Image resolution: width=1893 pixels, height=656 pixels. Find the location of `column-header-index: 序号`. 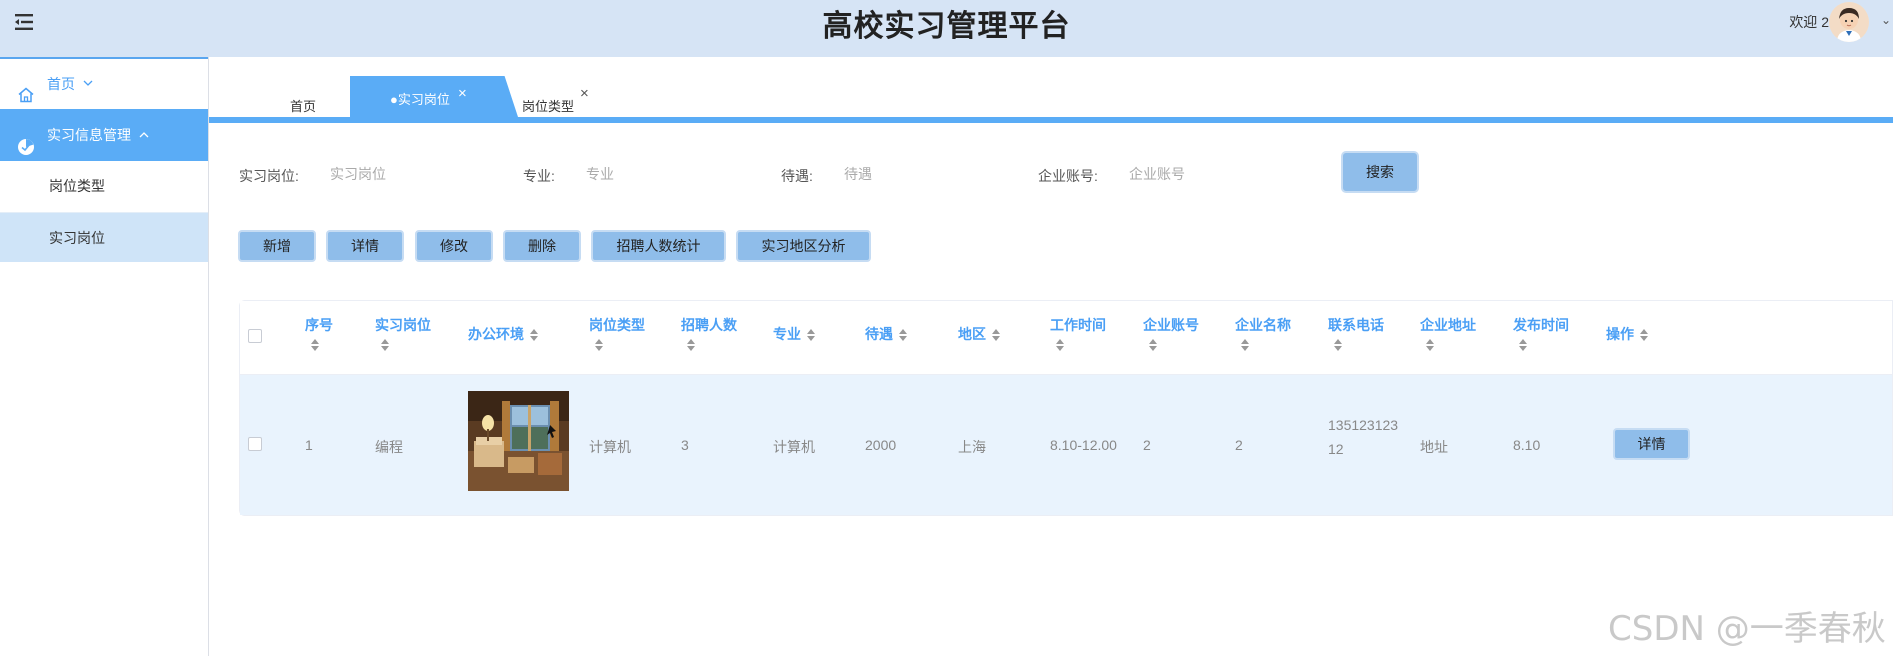

column-header-index: 序号 is located at coordinates (319, 333).